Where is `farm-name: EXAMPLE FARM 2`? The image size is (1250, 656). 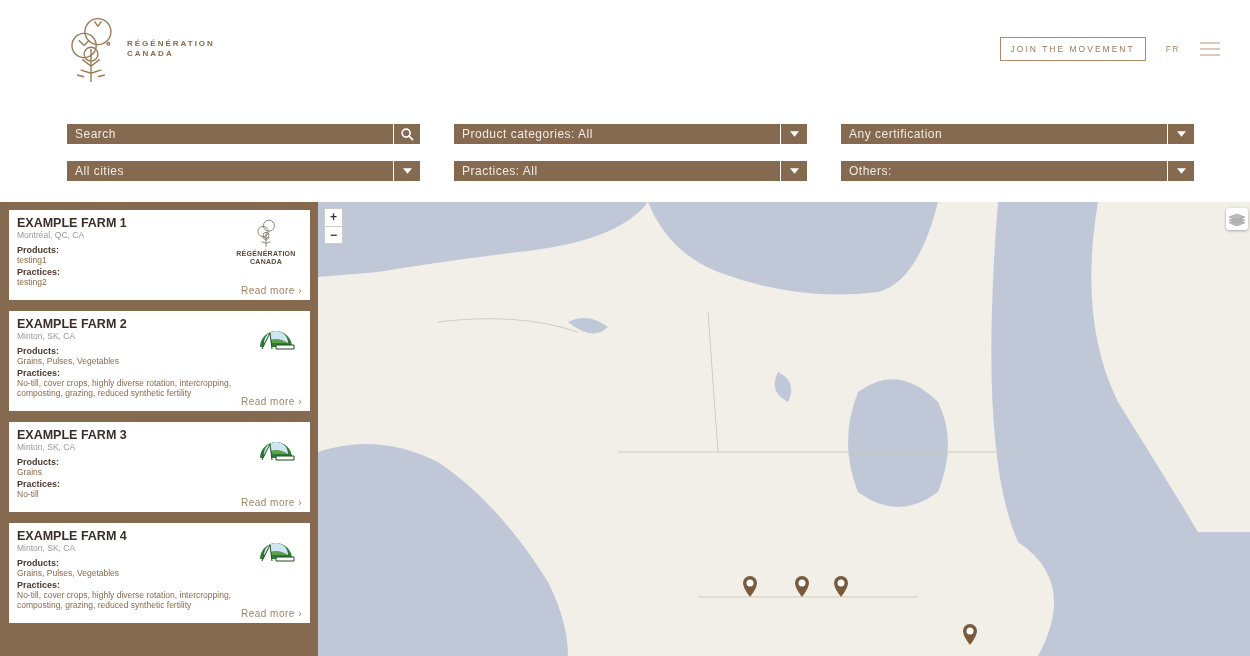 farm-name: EXAMPLE FARM 2 is located at coordinates (72, 324).